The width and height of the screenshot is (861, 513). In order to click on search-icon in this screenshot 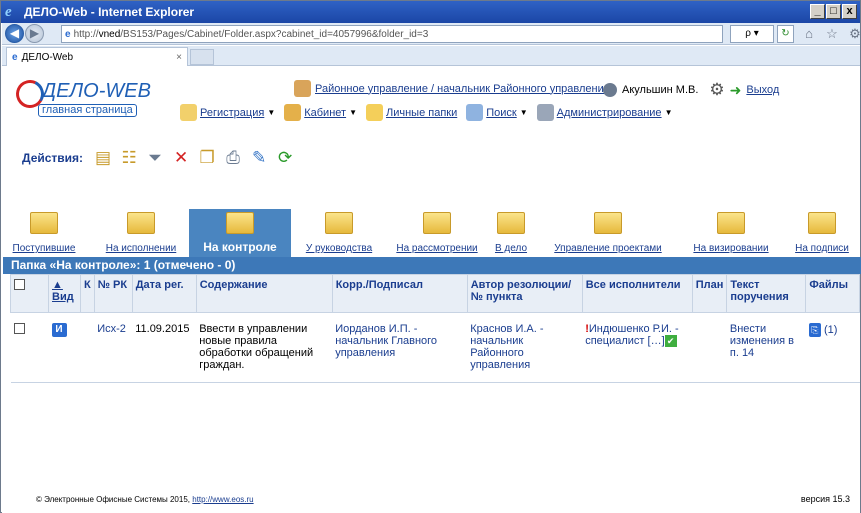, I will do `click(475, 112)`.